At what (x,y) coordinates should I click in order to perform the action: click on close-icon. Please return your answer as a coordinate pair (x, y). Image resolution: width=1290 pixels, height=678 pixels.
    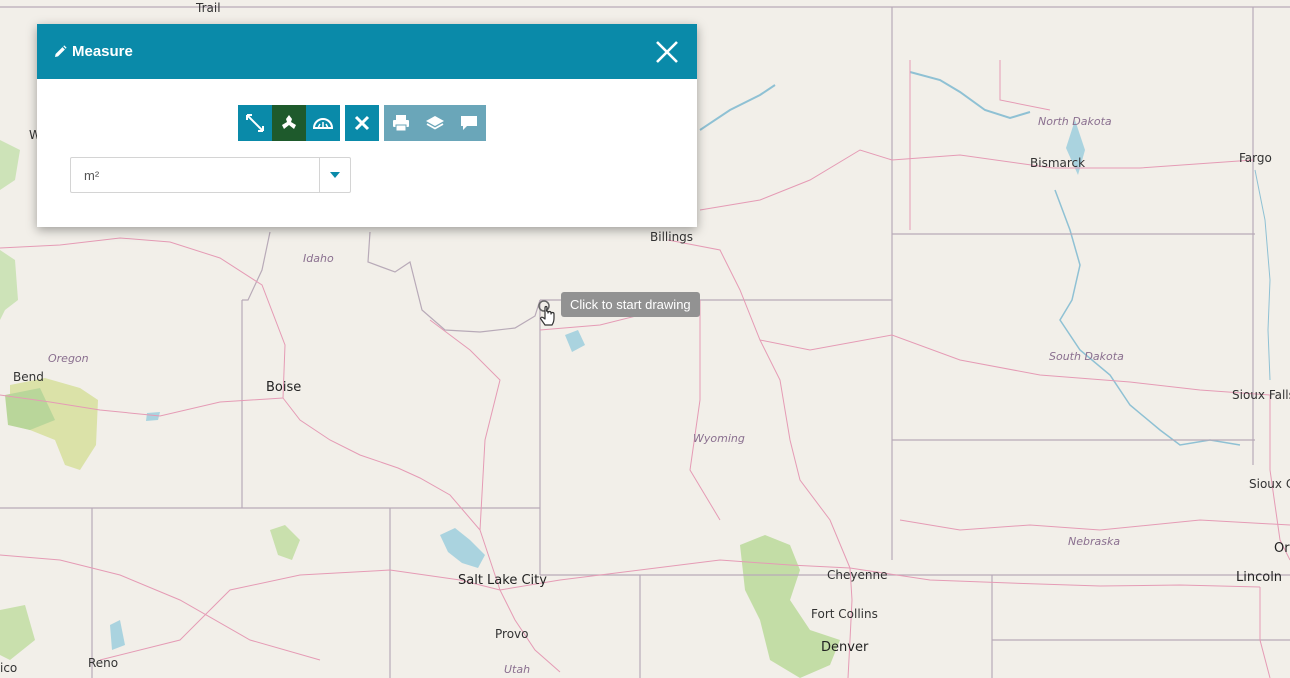
    Looking at the image, I should click on (667, 52).